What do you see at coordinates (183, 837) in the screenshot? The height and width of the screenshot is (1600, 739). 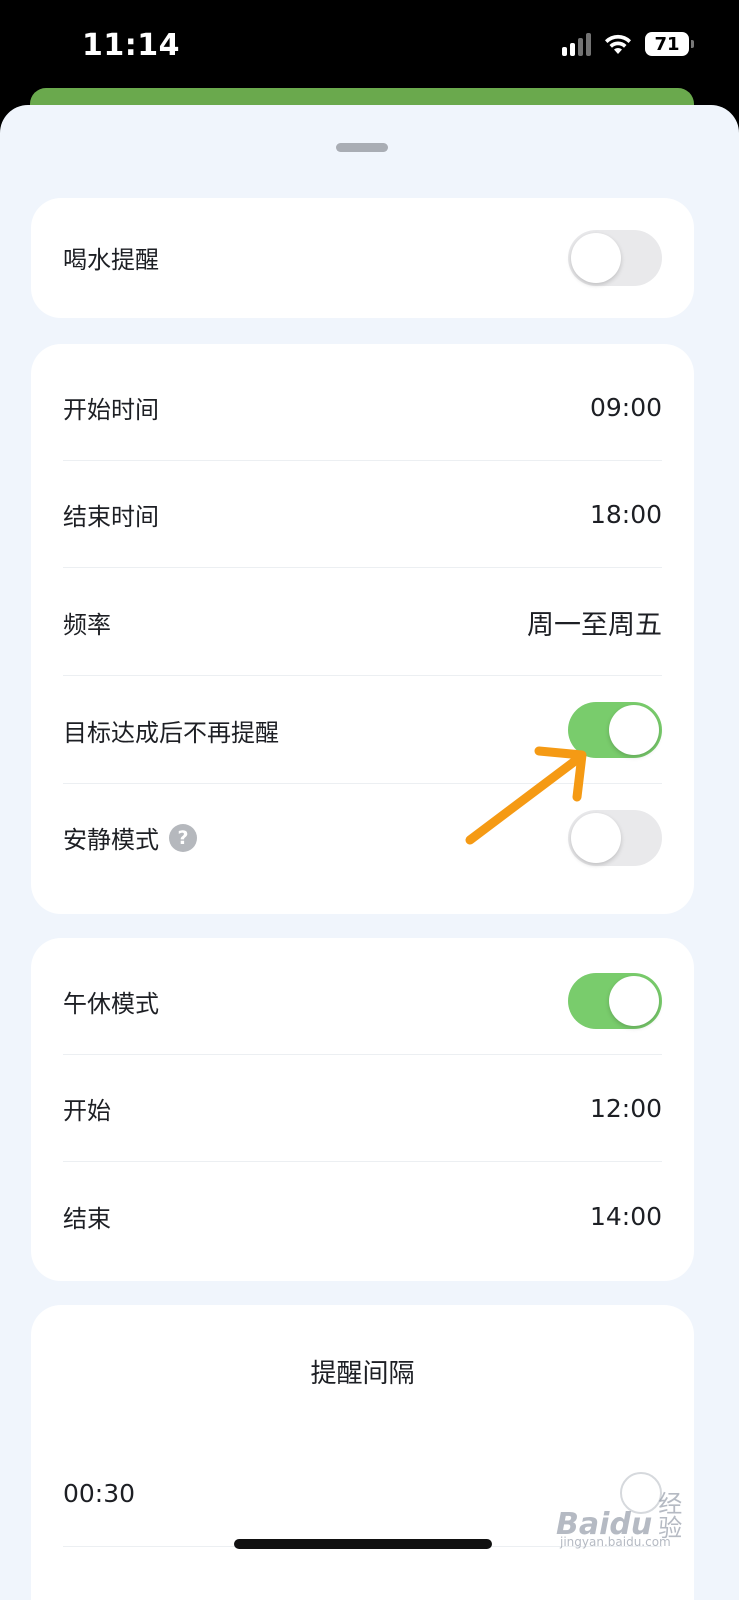 I see `help-icon: ?` at bounding box center [183, 837].